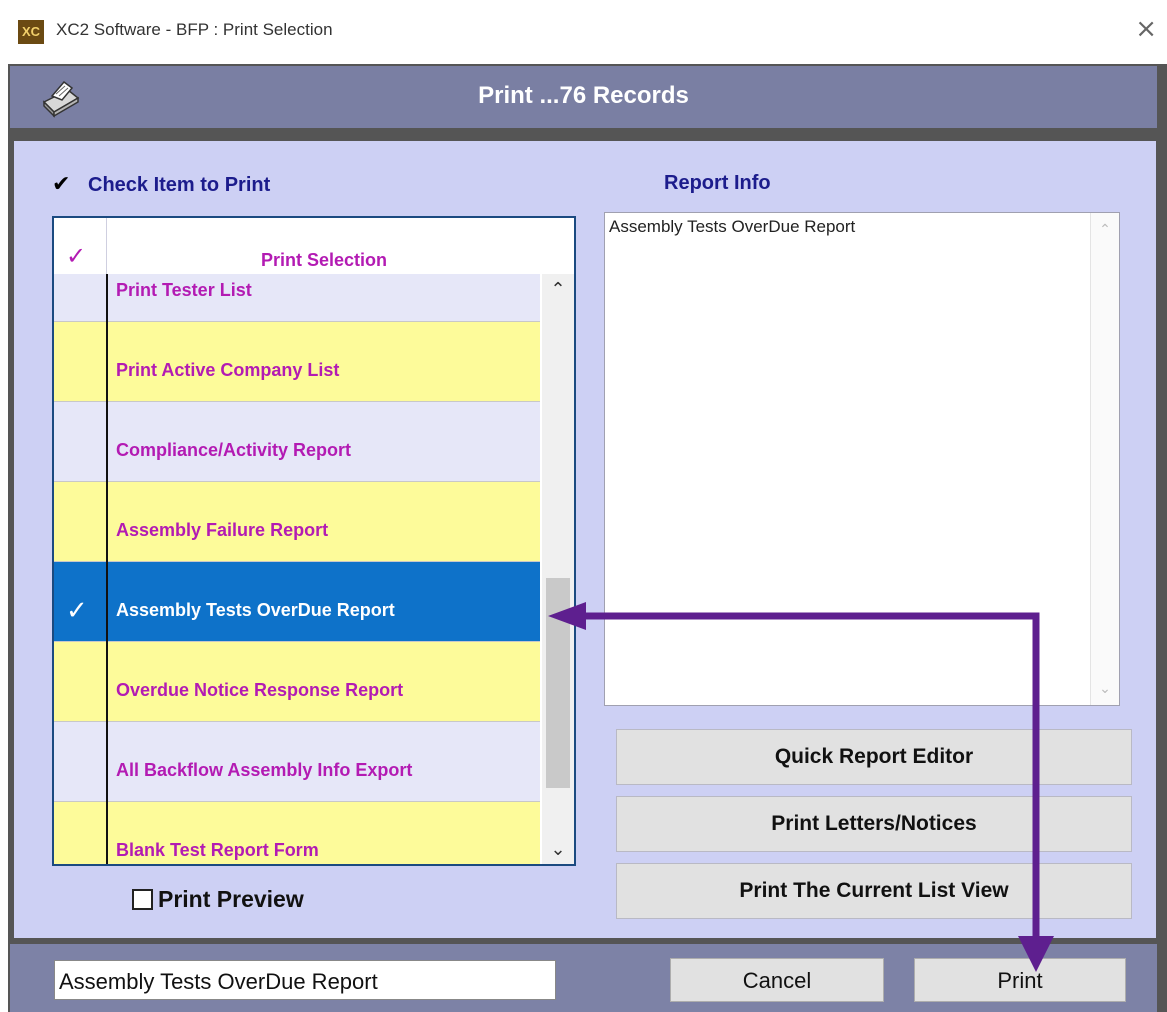 The width and height of the screenshot is (1167, 1012). What do you see at coordinates (61, 184) in the screenshot?
I see `checkmark-icon: ✔` at bounding box center [61, 184].